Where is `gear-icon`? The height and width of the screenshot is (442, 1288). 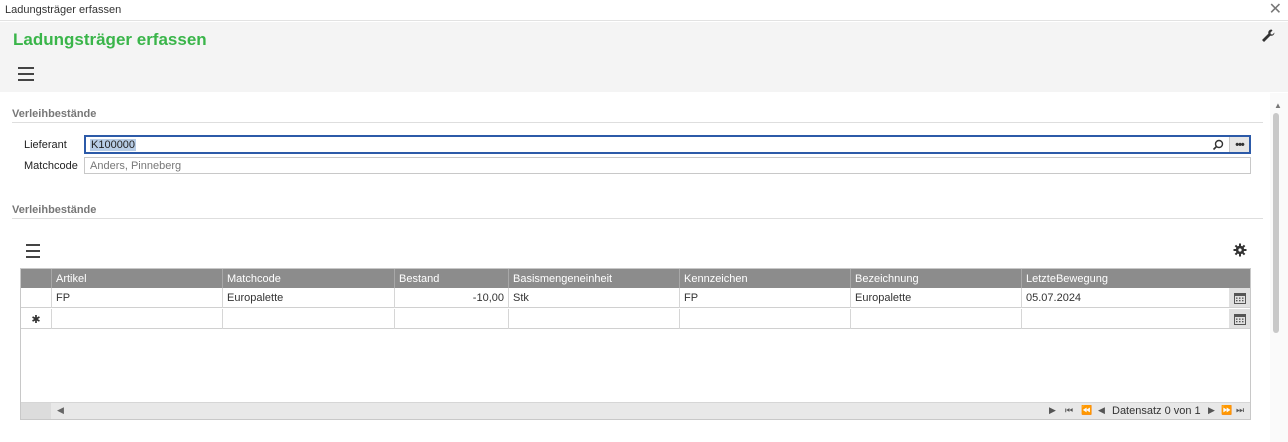 gear-icon is located at coordinates (1240, 250).